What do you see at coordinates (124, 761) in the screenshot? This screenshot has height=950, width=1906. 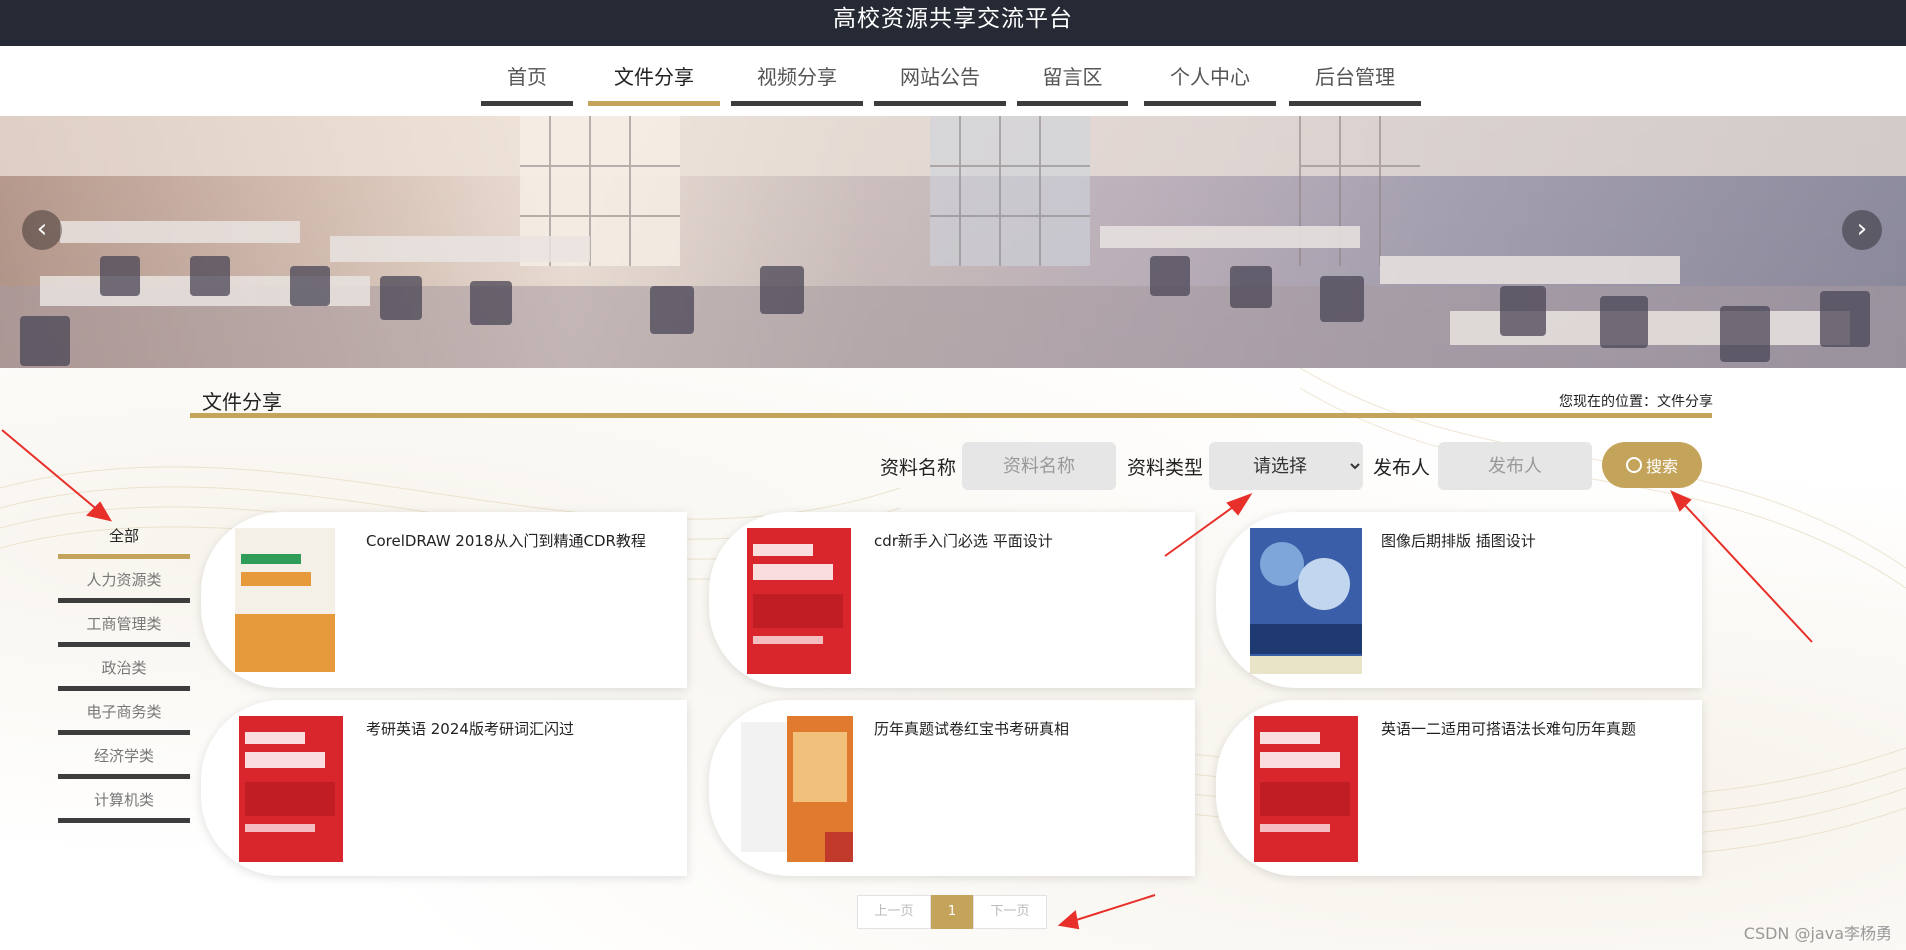 I see `category-economics: 经济学类` at bounding box center [124, 761].